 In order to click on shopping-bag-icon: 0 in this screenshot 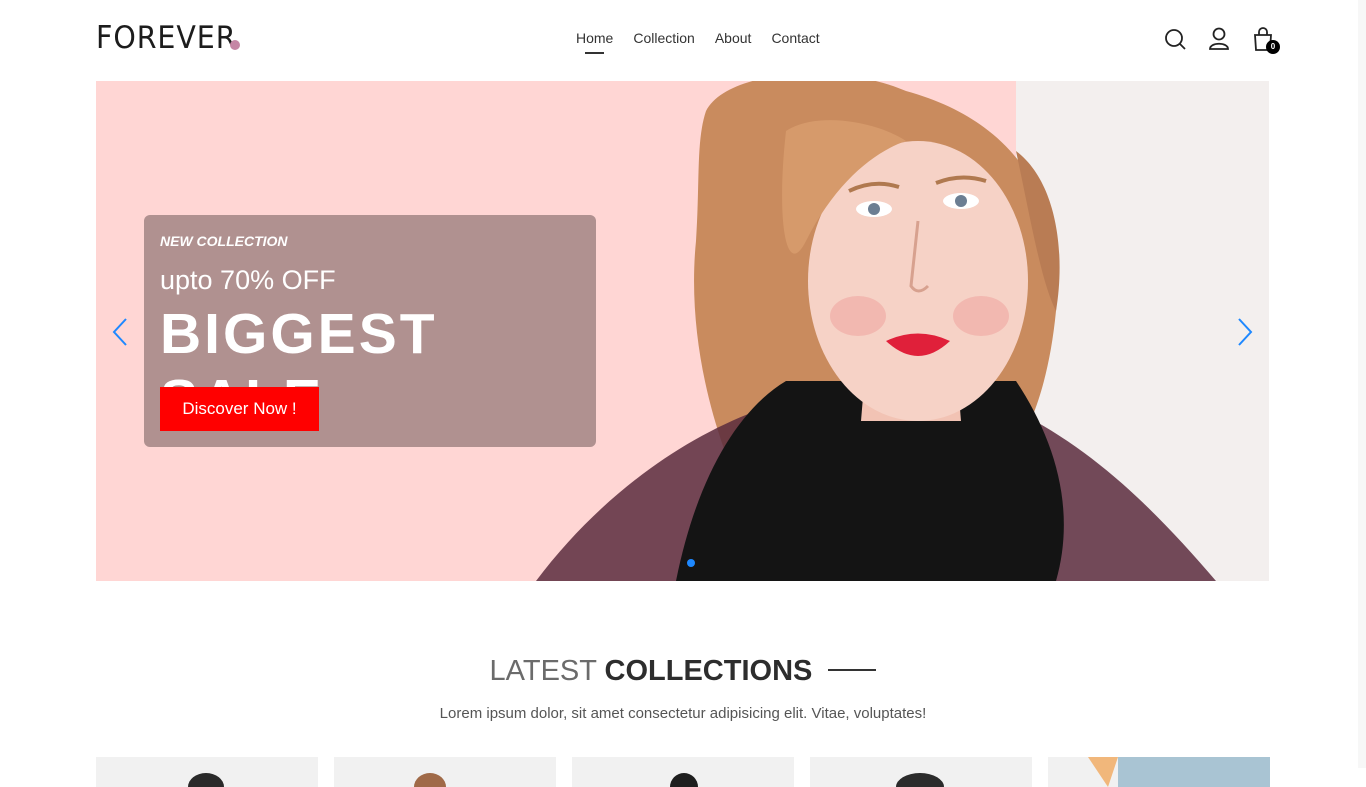, I will do `click(1266, 40)`.